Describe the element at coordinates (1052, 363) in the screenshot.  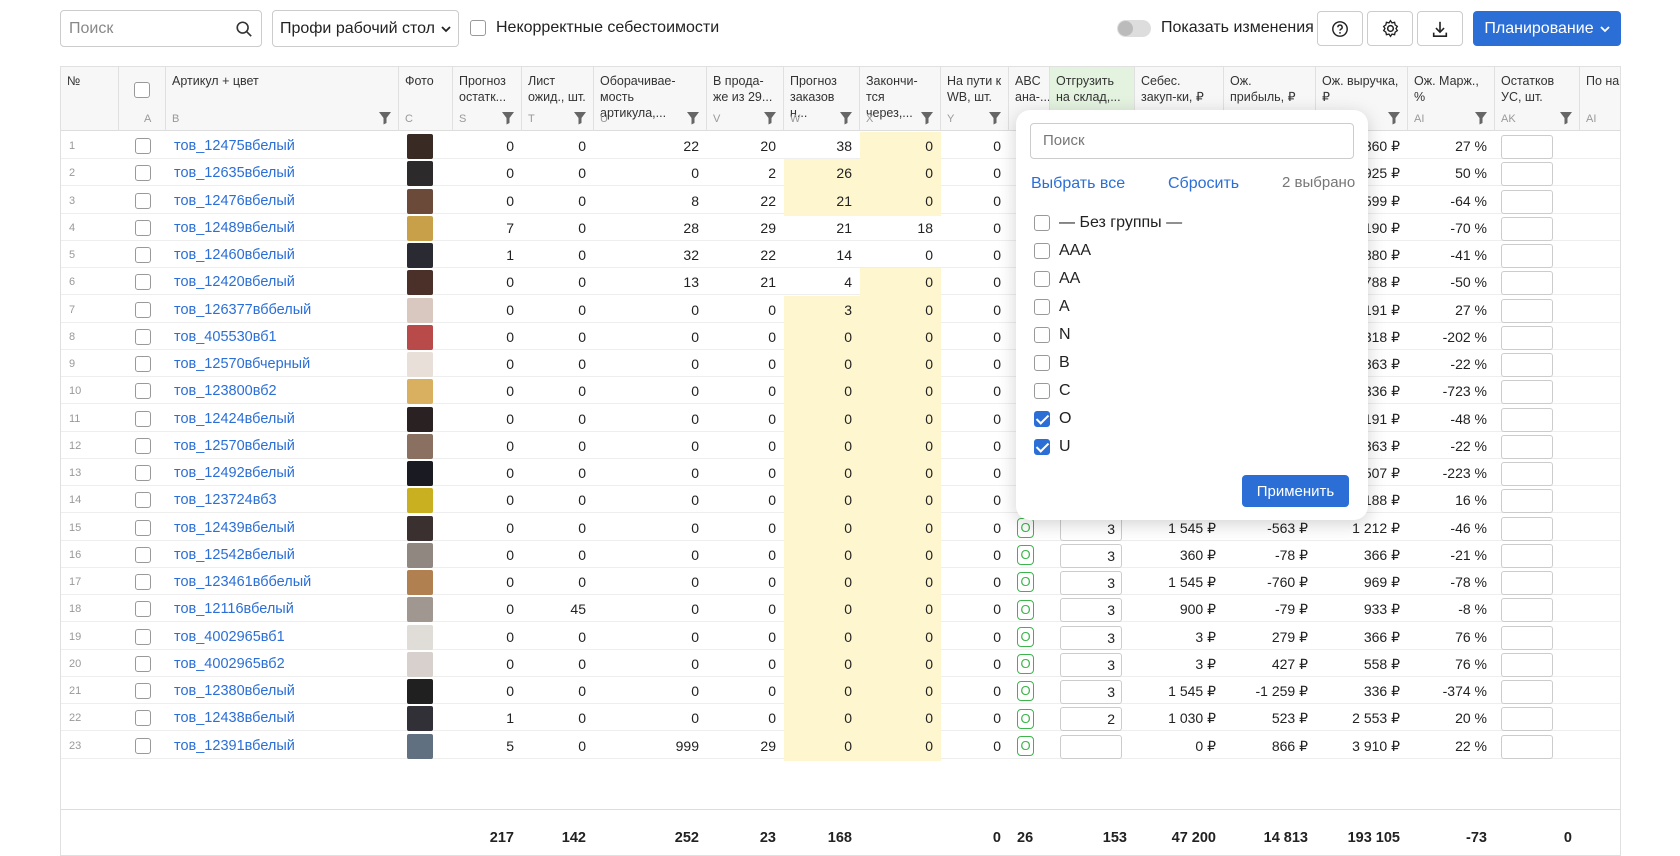
I see `filter-option: B` at that location.